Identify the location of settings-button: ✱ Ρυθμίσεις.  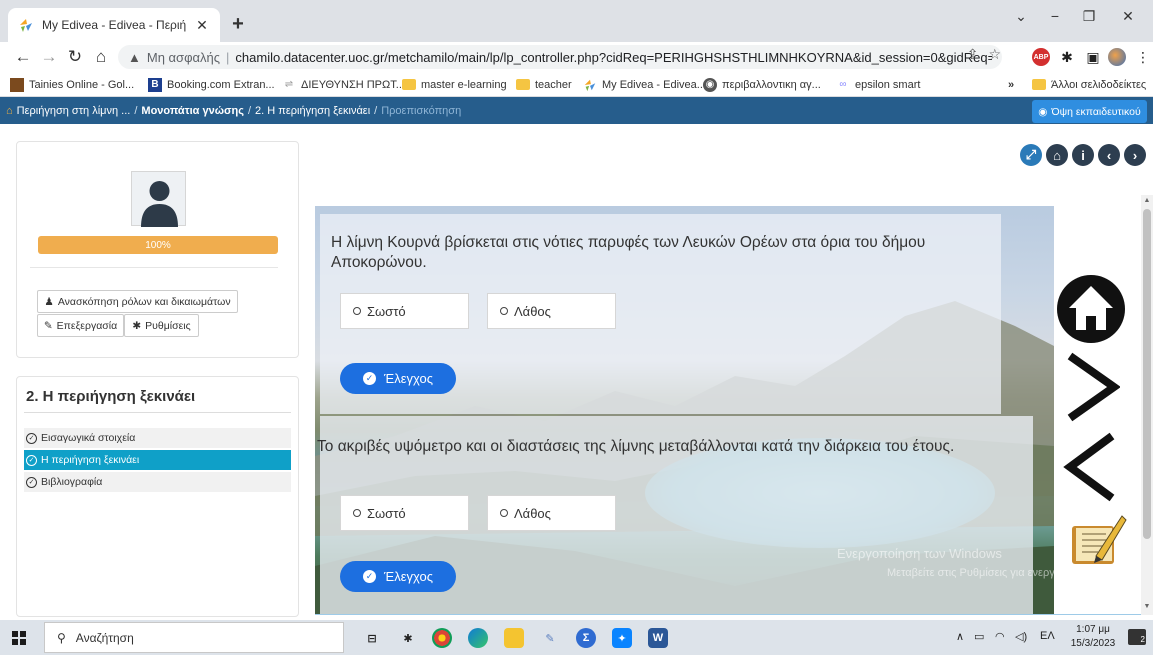
(161, 325).